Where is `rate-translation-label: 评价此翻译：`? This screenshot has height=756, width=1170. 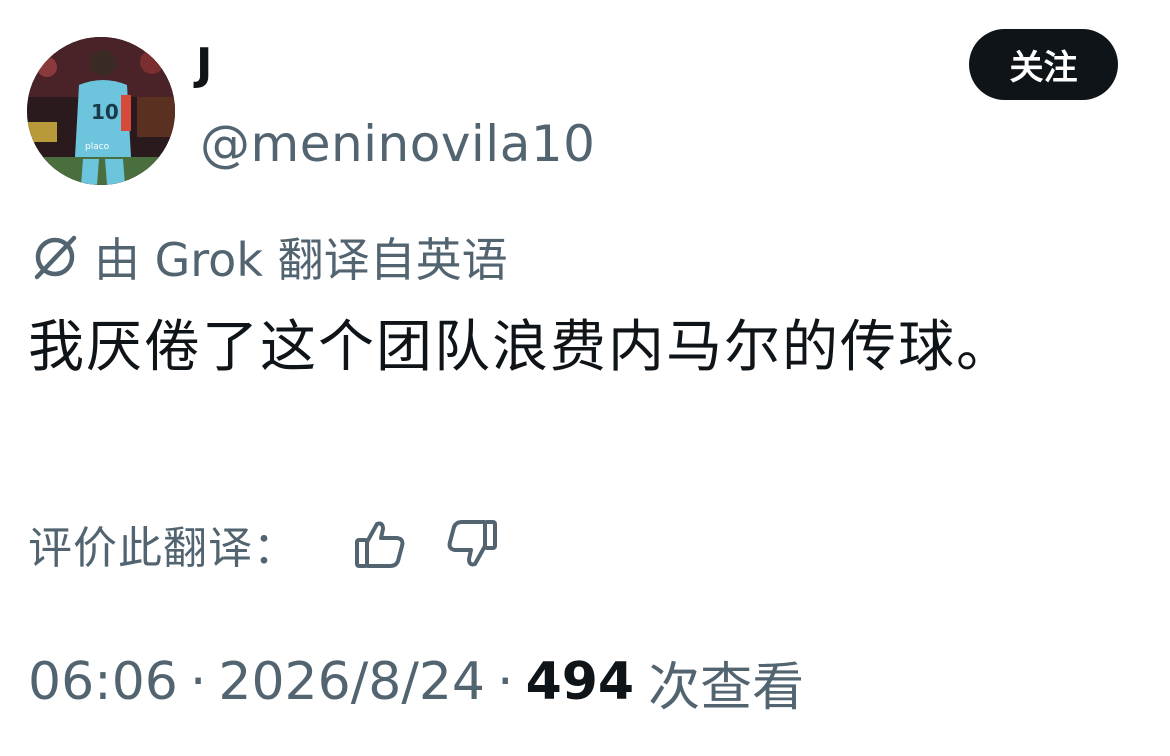
rate-translation-label: 评价此翻译： is located at coordinates (163, 548).